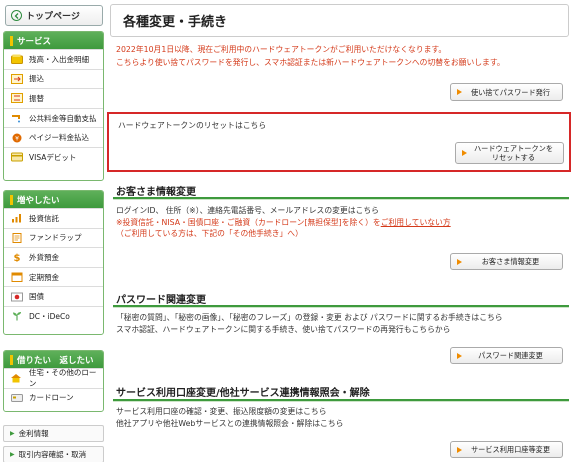  Describe the element at coordinates (53, 117) in the screenshot. I see `sidebar-item-utility: 公共料金等自動支払` at that location.